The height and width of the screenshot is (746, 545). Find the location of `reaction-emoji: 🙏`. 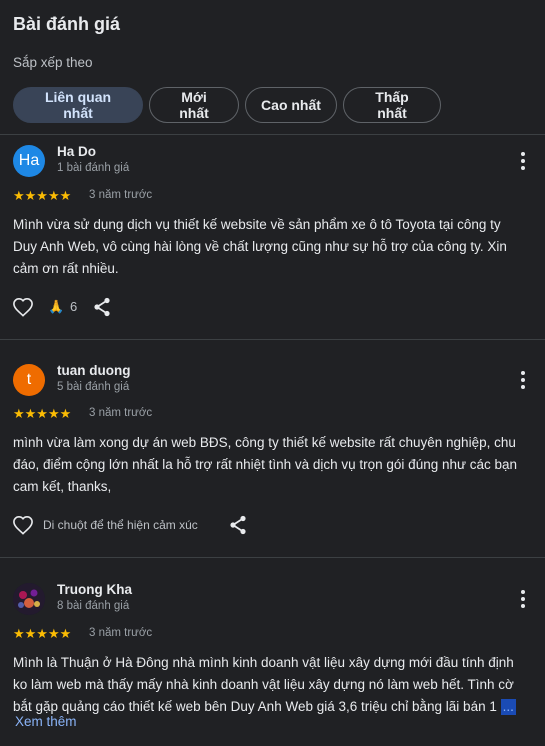

reaction-emoji: 🙏 is located at coordinates (56, 306).